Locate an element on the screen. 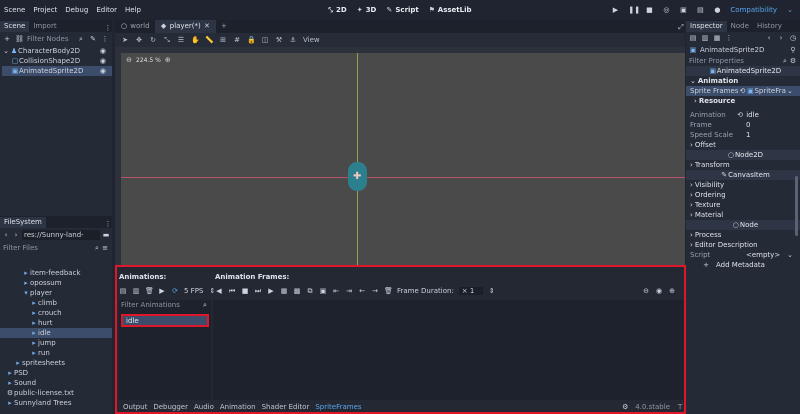 Image resolution: width=800 pixels, height=414 pixels. section-ordering: › Ordering is located at coordinates (743, 195).